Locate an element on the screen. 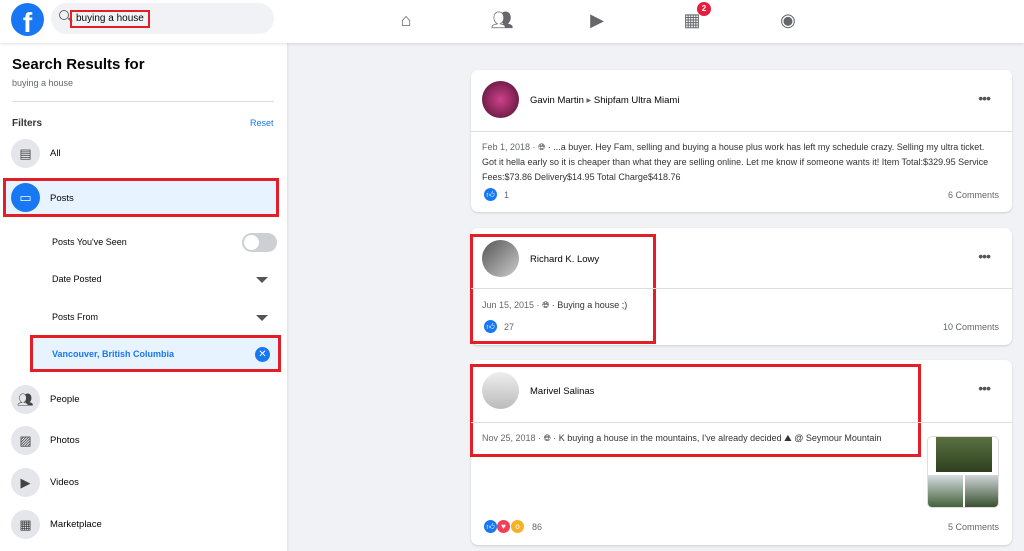 The image size is (1024, 551). home-icon: ⌂ is located at coordinates (406, 20).